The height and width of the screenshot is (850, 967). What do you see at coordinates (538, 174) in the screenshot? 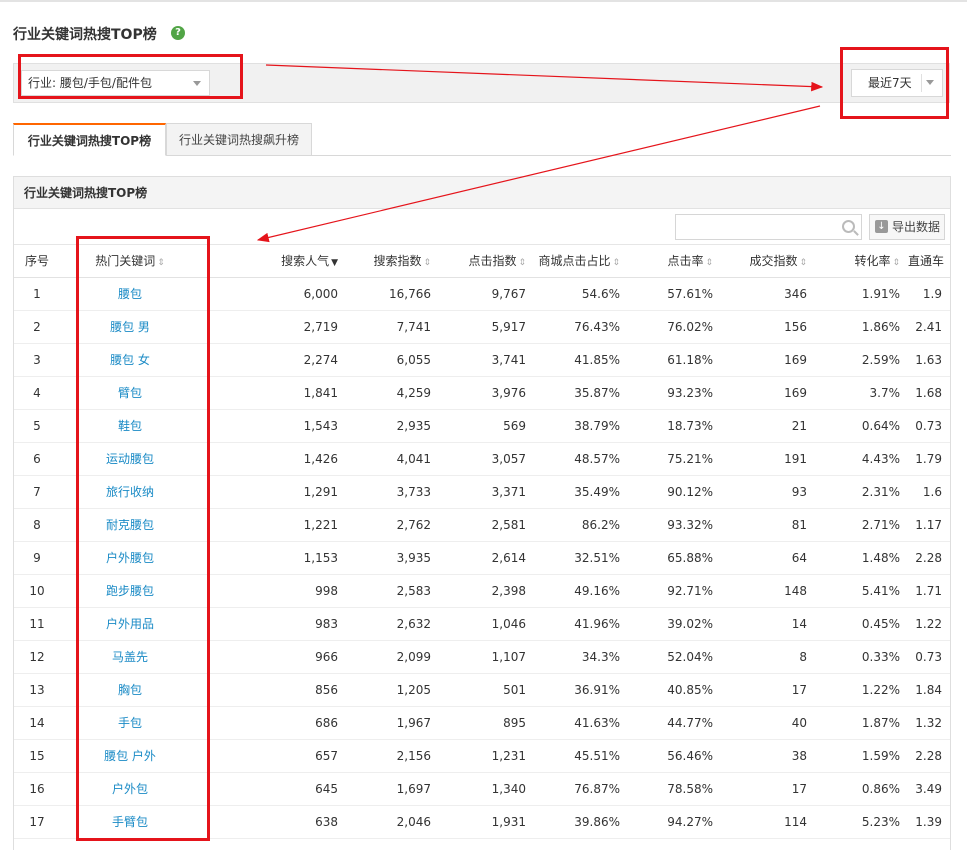
I see `arrow-to-keywords` at bounding box center [538, 174].